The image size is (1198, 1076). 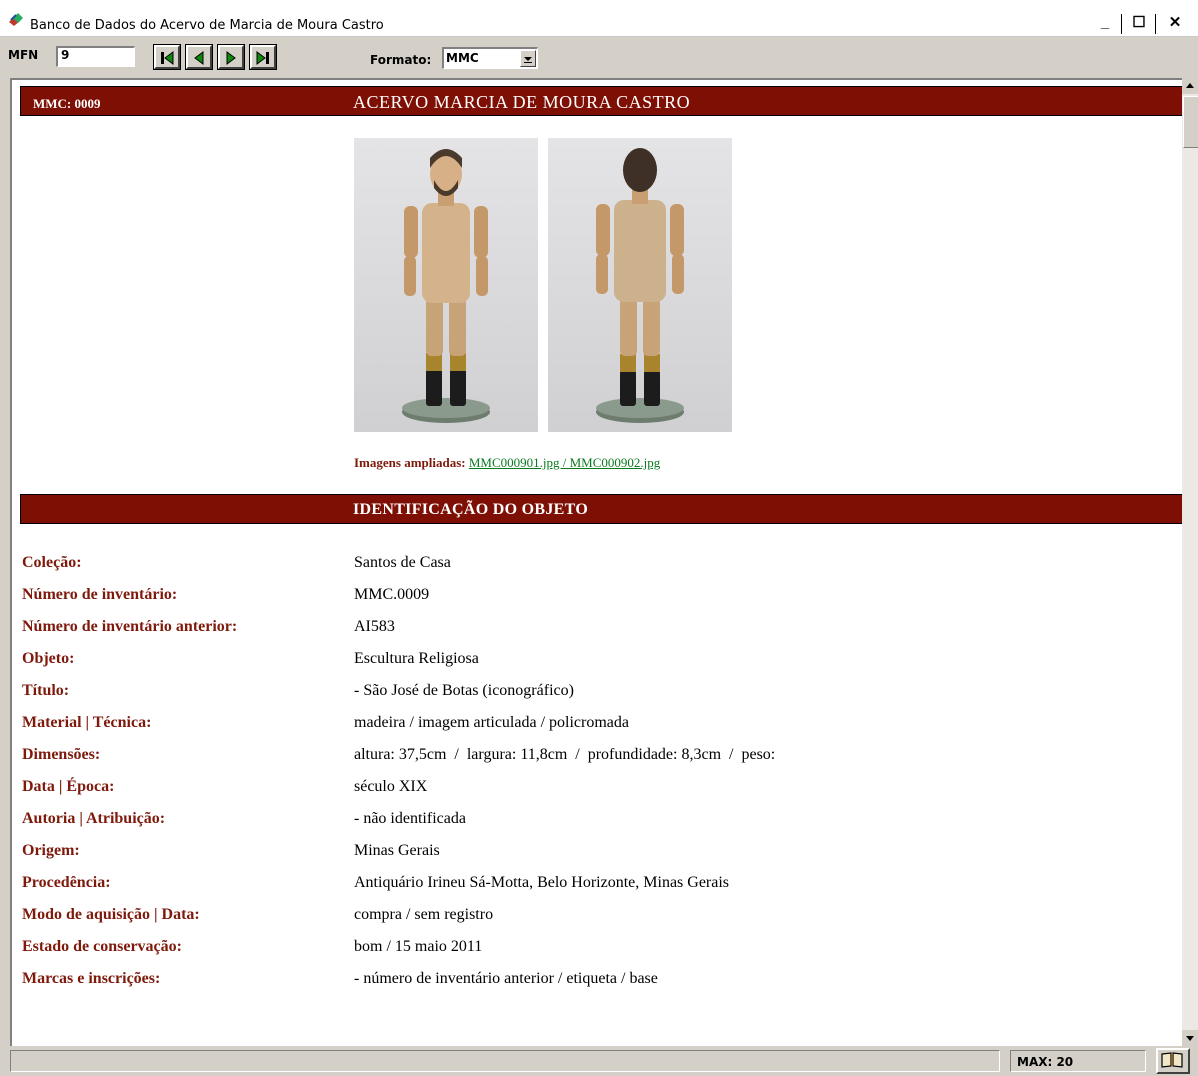 I want to click on object-photo-front, so click(x=446, y=285).